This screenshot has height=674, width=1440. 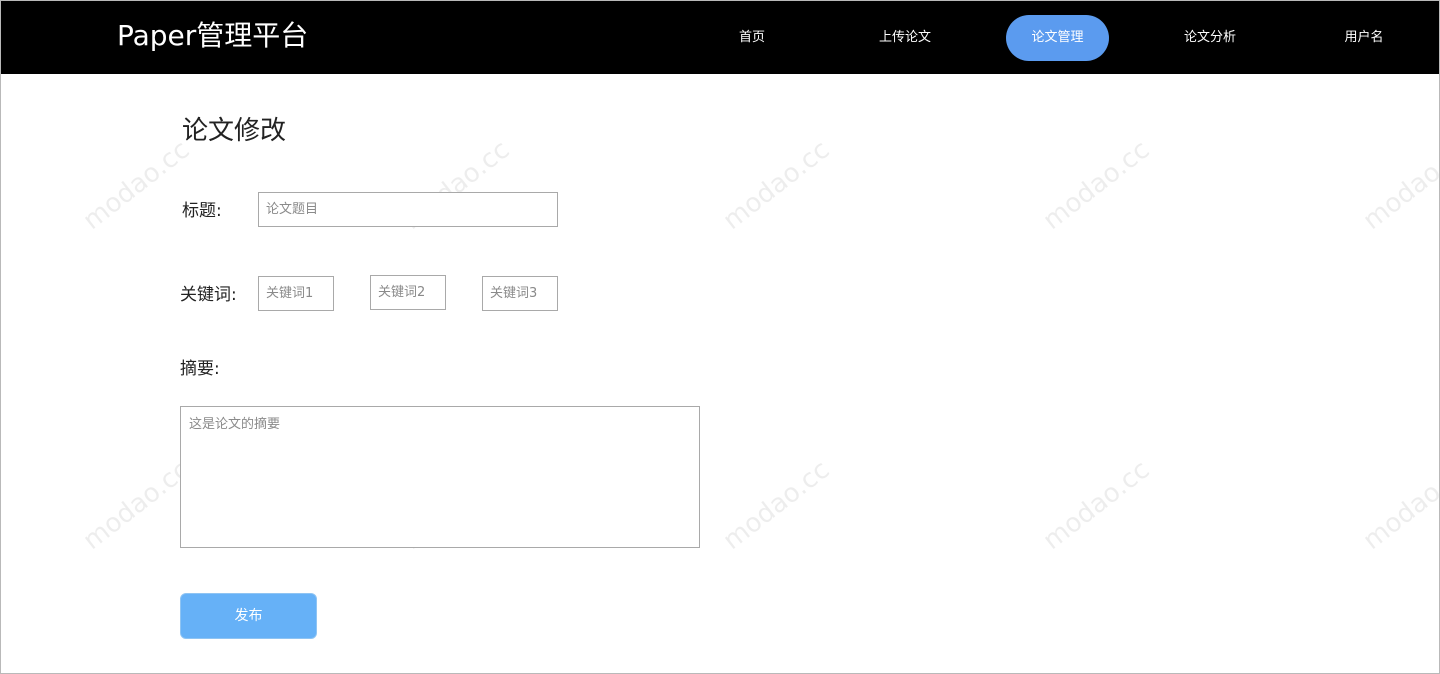 What do you see at coordinates (202, 211) in the screenshot?
I see `title-label: 标题:` at bounding box center [202, 211].